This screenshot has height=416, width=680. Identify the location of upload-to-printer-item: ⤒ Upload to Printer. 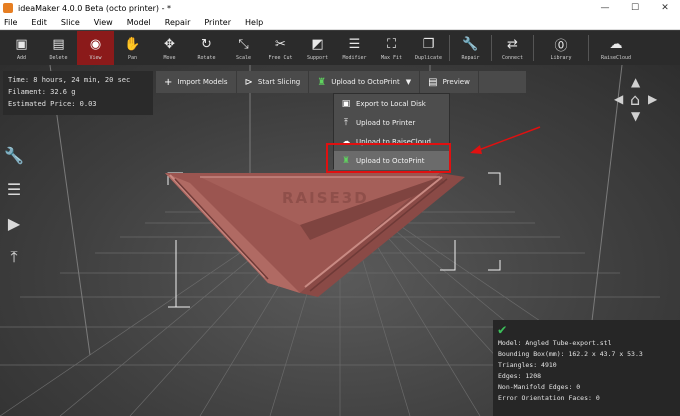
(391, 122).